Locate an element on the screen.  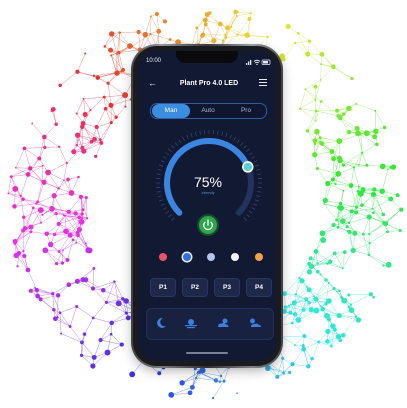
moon-icon is located at coordinates (161, 323).